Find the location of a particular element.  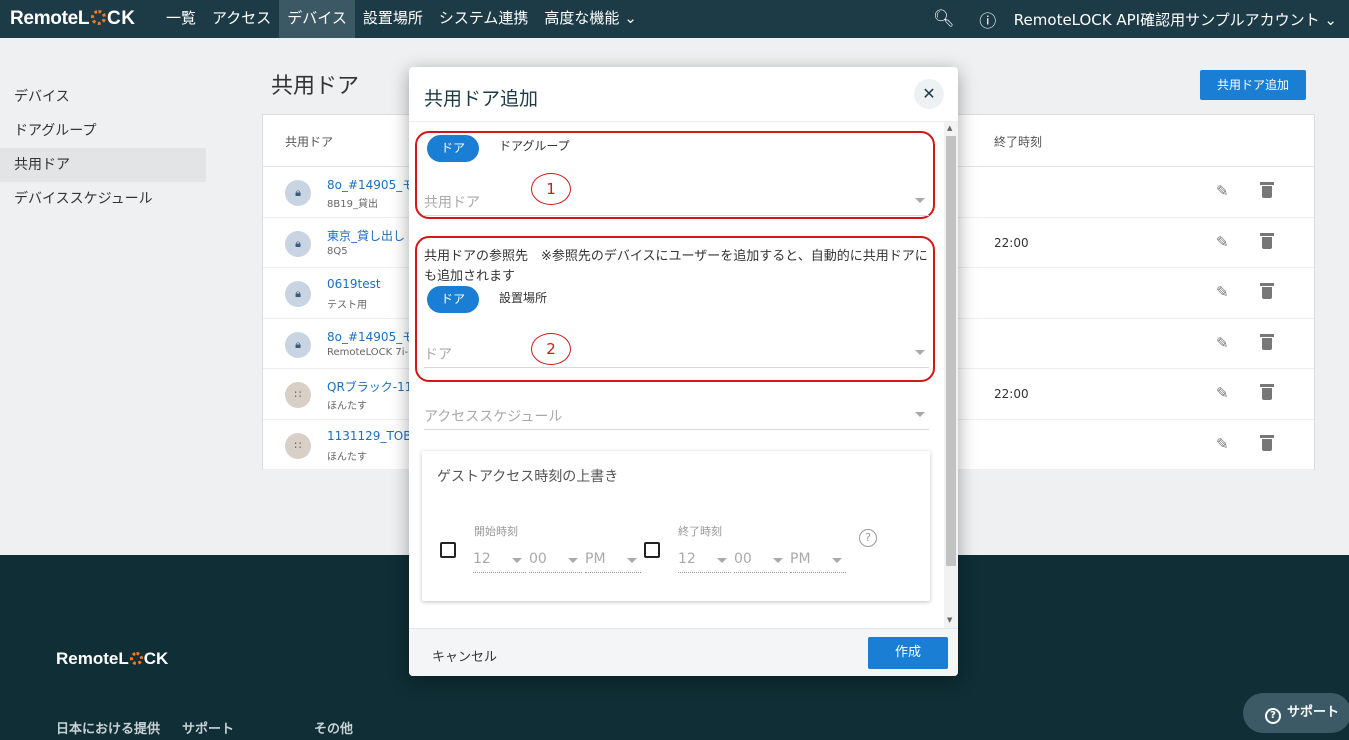

scrollbar-thumb is located at coordinates (951, 351).